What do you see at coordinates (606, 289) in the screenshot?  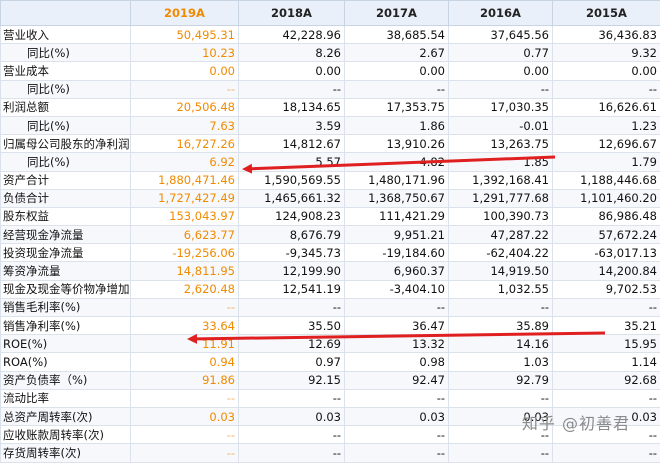 I see `table-cell: 9,702.53` at bounding box center [606, 289].